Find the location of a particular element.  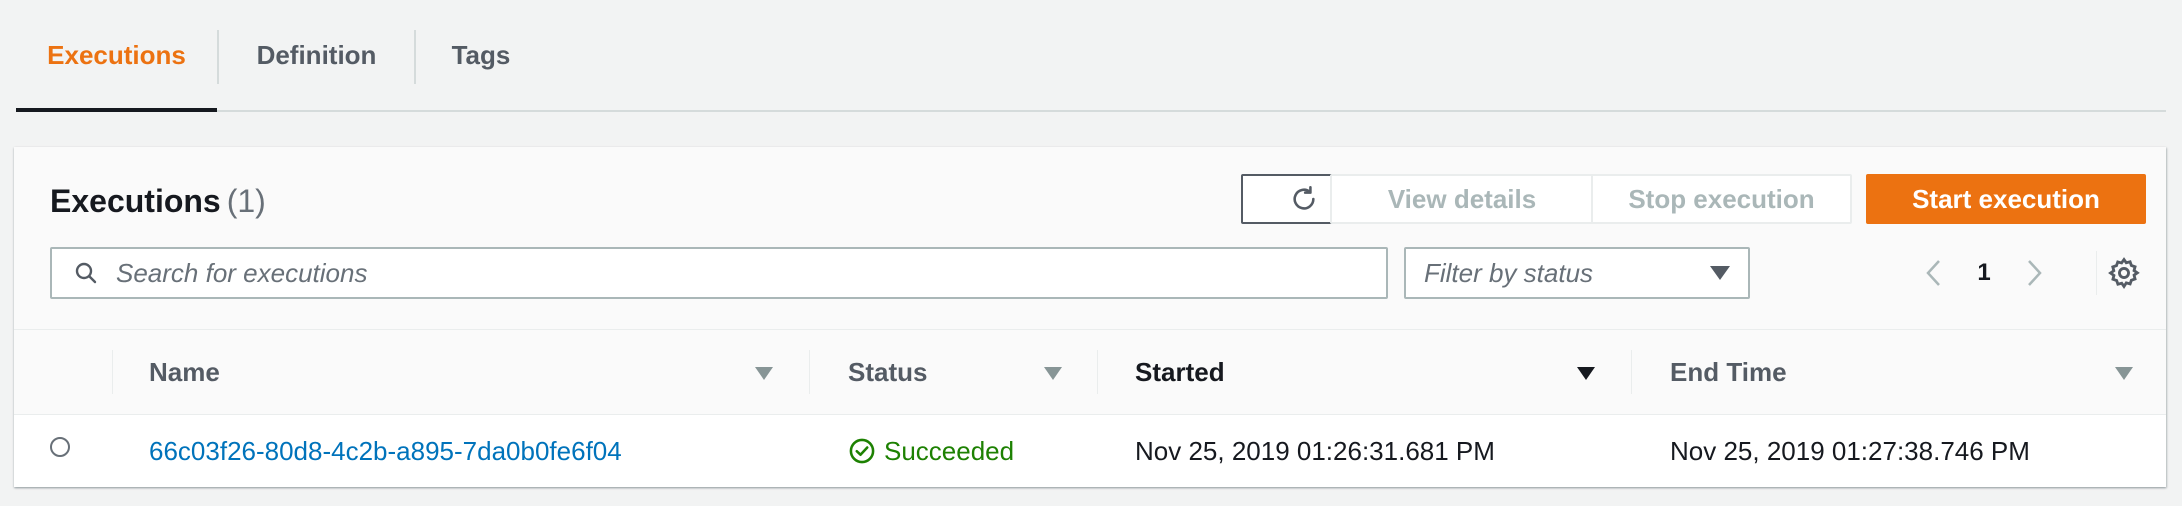

started-cell: Nov 25, 2019 01:26:31.681 PM is located at coordinates (1315, 450).